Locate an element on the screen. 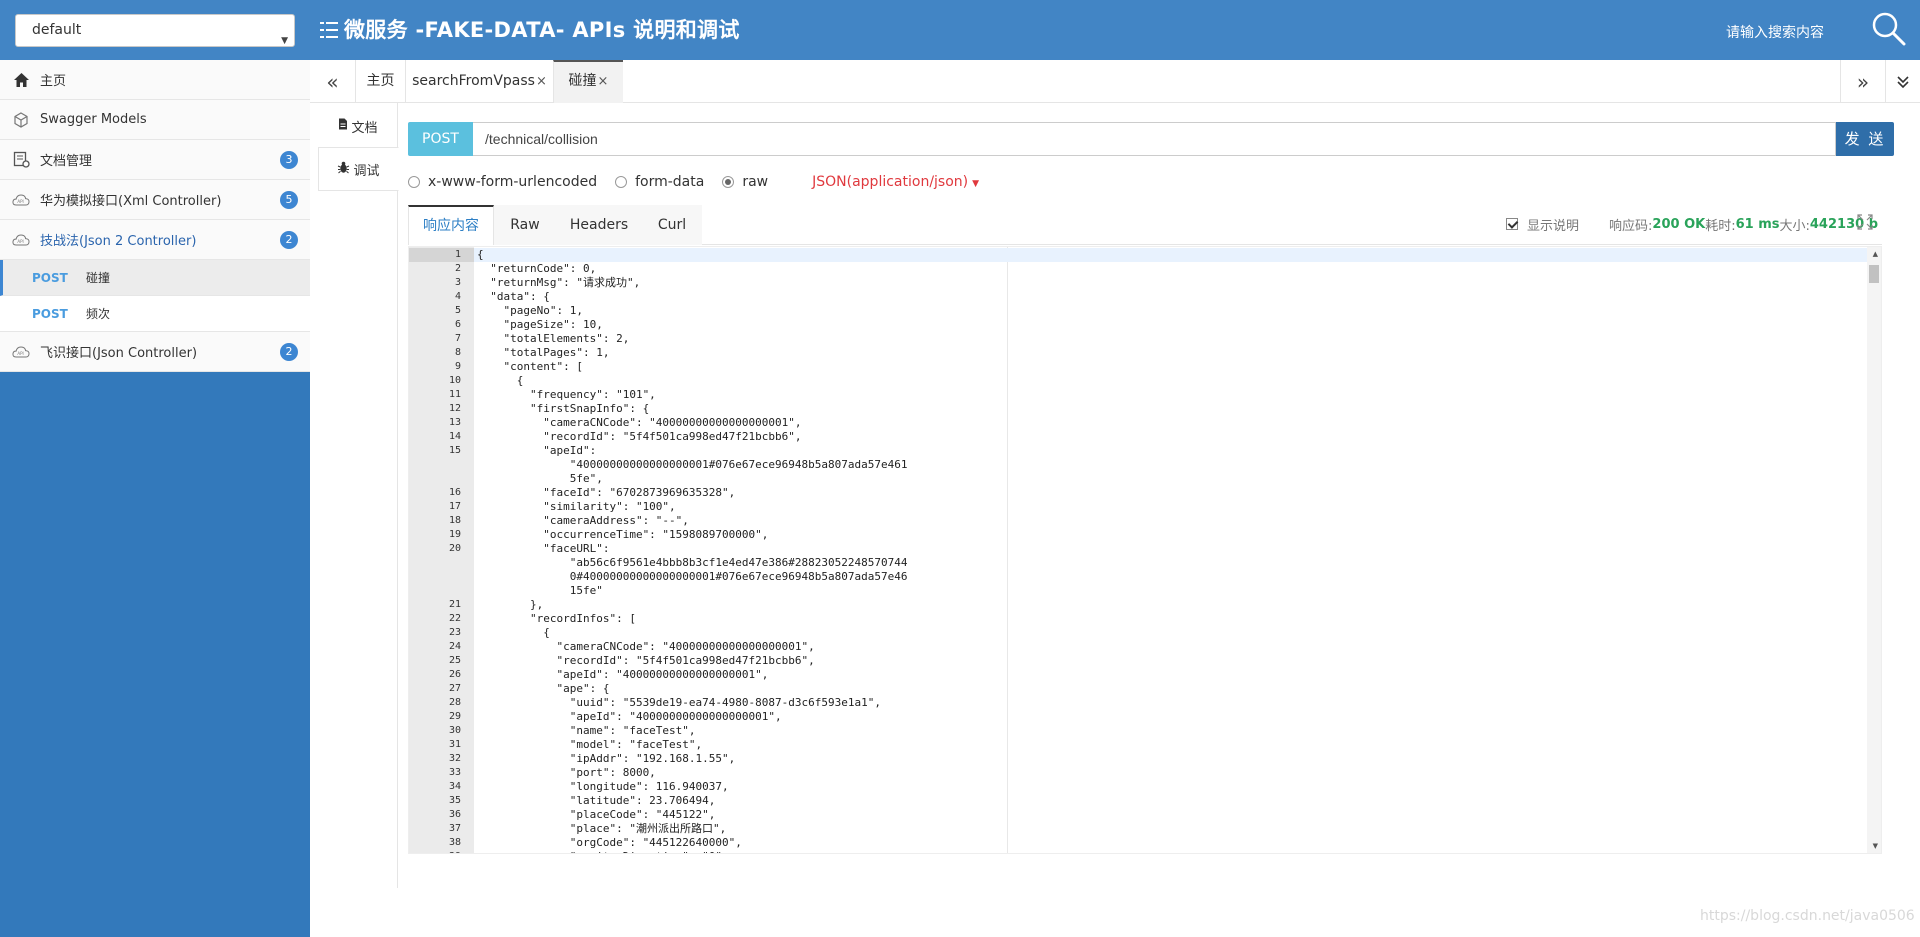 The height and width of the screenshot is (937, 1920). code-line: 30 "name": "faceTest", is located at coordinates (1139, 731).